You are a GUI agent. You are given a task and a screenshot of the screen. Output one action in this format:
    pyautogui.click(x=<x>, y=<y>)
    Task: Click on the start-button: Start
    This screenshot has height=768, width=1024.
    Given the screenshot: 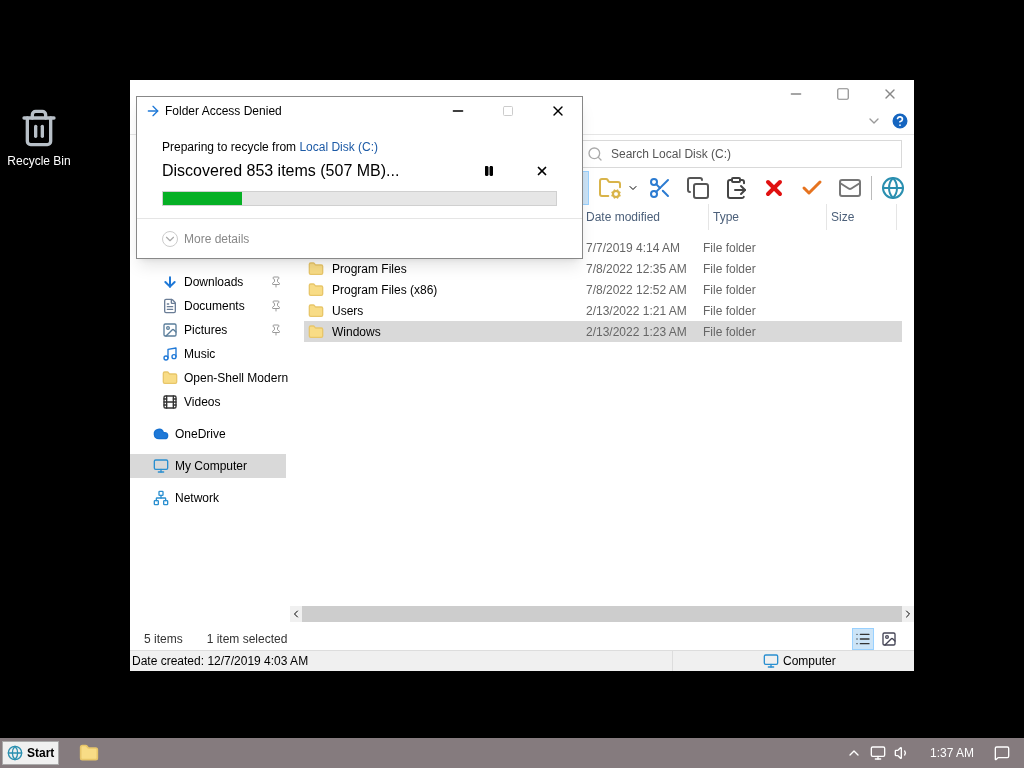 What is the action you would take?
    pyautogui.click(x=31, y=753)
    